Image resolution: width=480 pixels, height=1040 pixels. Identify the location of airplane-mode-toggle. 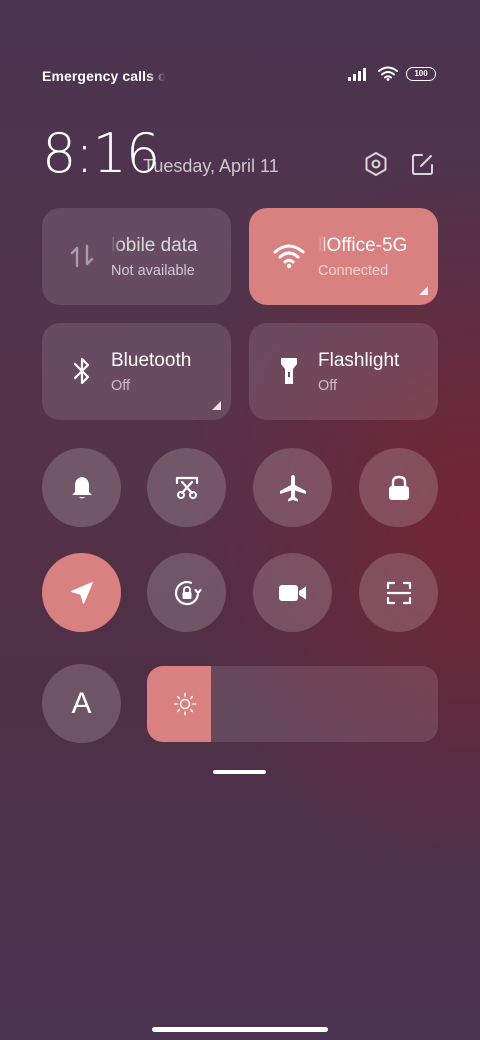
(292, 487).